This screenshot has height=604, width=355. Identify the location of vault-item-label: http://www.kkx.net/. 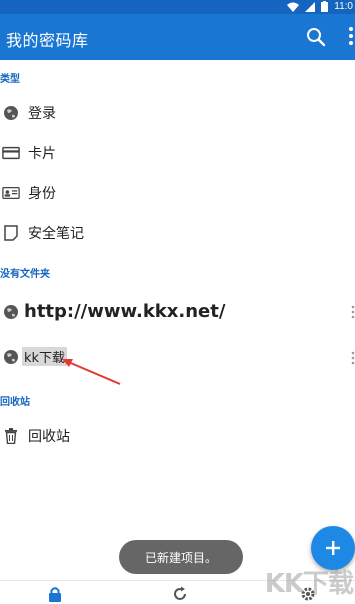
(125, 311).